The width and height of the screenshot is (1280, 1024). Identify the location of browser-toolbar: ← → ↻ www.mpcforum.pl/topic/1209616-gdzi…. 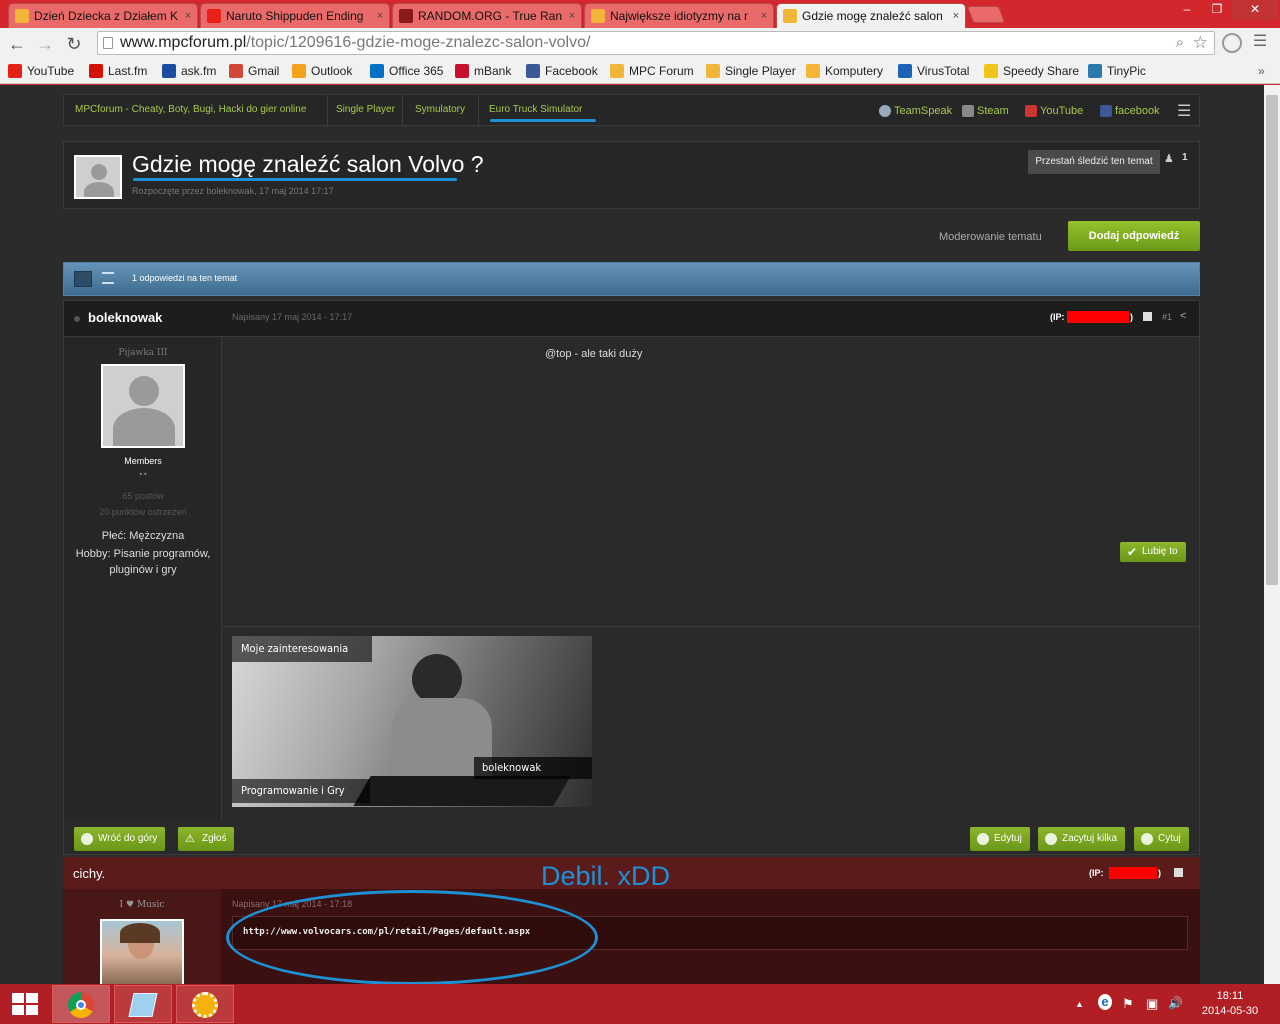
(640, 43).